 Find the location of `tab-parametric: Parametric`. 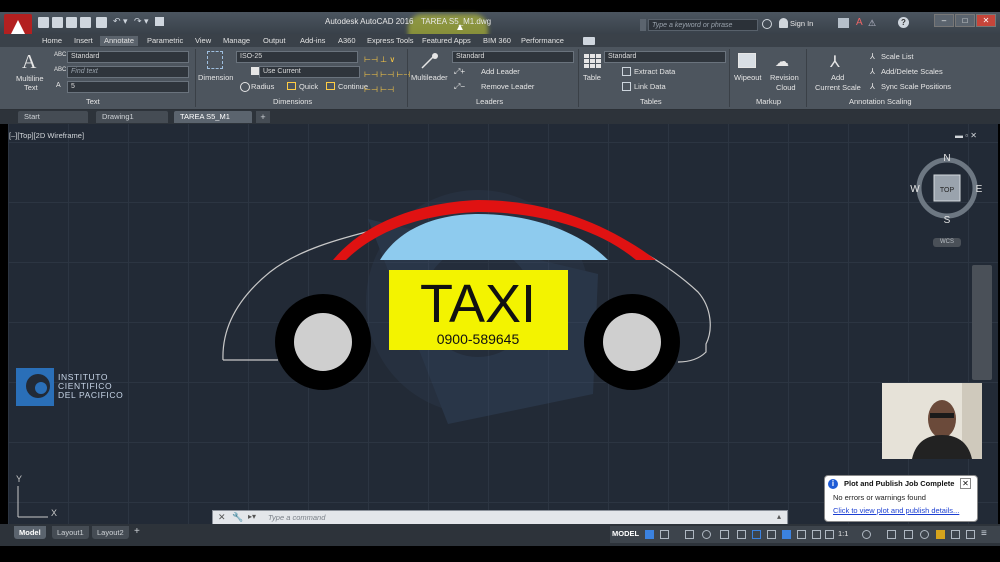

tab-parametric: Parametric is located at coordinates (165, 41).